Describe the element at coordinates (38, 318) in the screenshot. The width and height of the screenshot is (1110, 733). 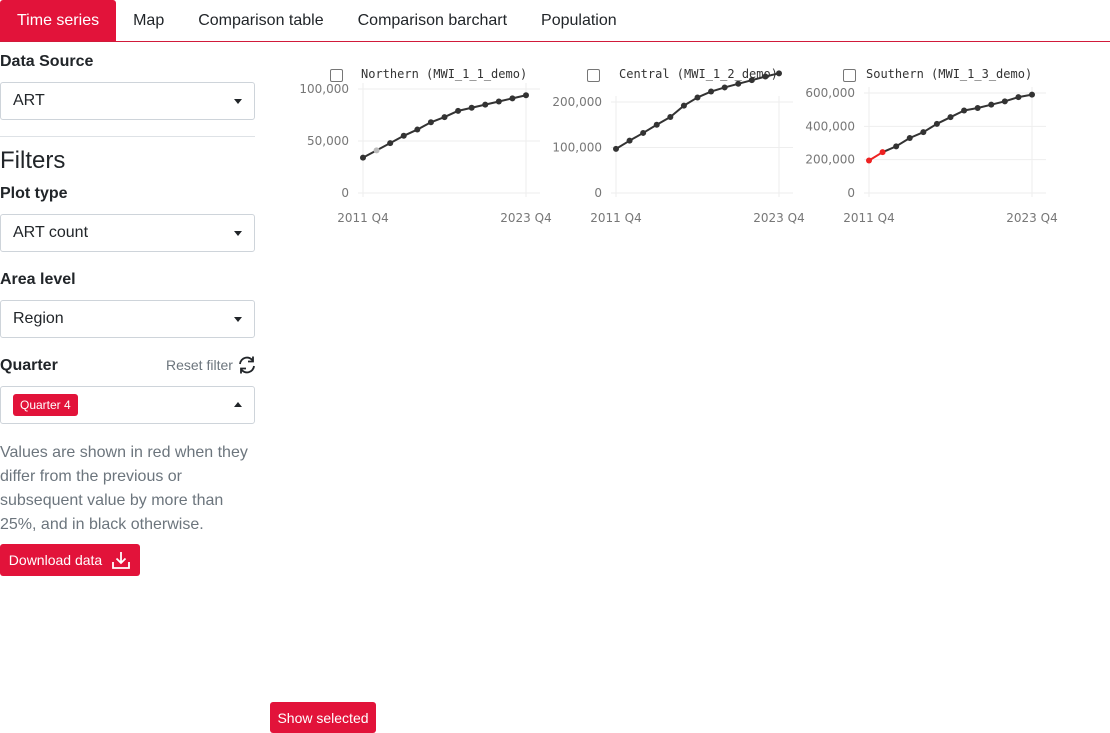
I see `area-level-value: Region` at that location.